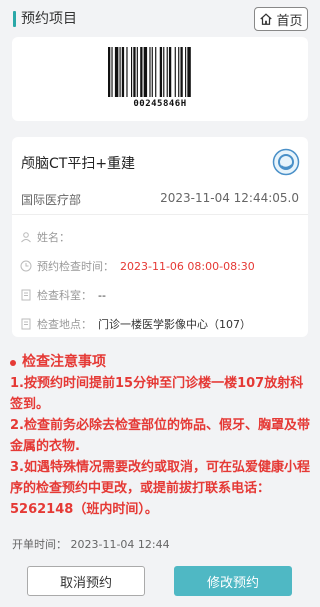 Image resolution: width=320 pixels, height=607 pixels. What do you see at coordinates (53, 237) in the screenshot?
I see `patient-name-label: 姓名：` at bounding box center [53, 237].